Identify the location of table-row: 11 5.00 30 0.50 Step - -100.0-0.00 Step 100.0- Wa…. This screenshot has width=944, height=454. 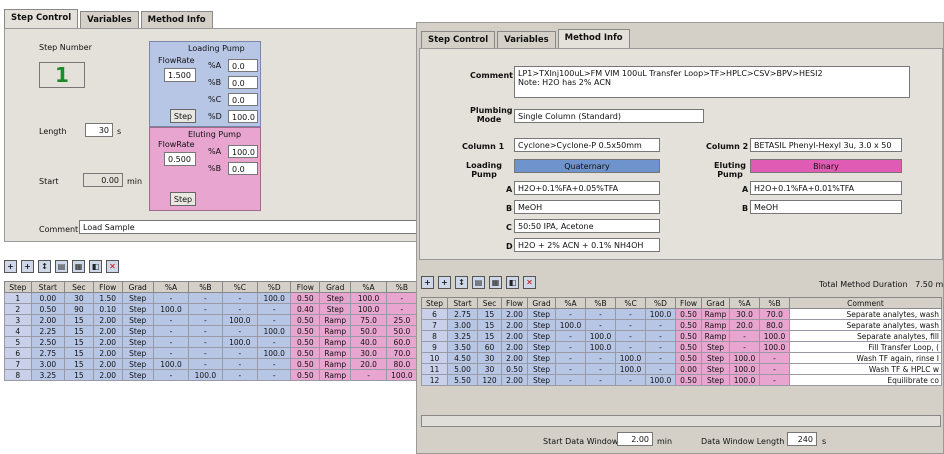
(681, 369).